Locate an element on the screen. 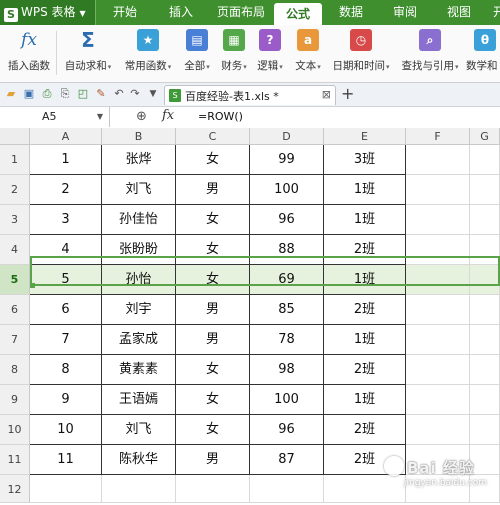  cell: 85 is located at coordinates (287, 310).